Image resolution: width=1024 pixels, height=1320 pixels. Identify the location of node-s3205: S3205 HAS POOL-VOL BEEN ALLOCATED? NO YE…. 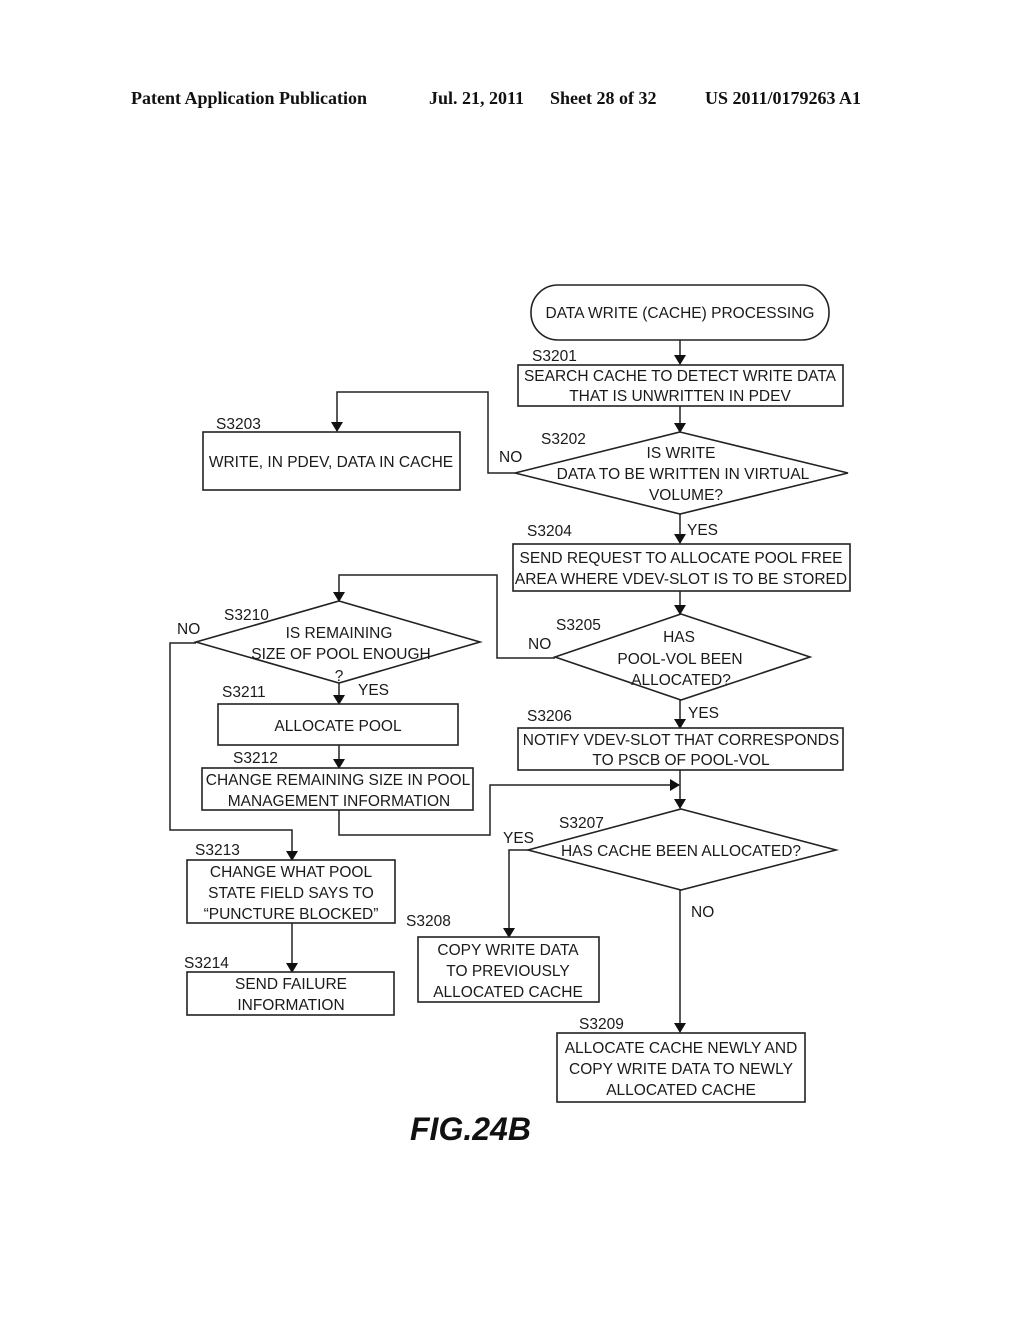
(670, 667).